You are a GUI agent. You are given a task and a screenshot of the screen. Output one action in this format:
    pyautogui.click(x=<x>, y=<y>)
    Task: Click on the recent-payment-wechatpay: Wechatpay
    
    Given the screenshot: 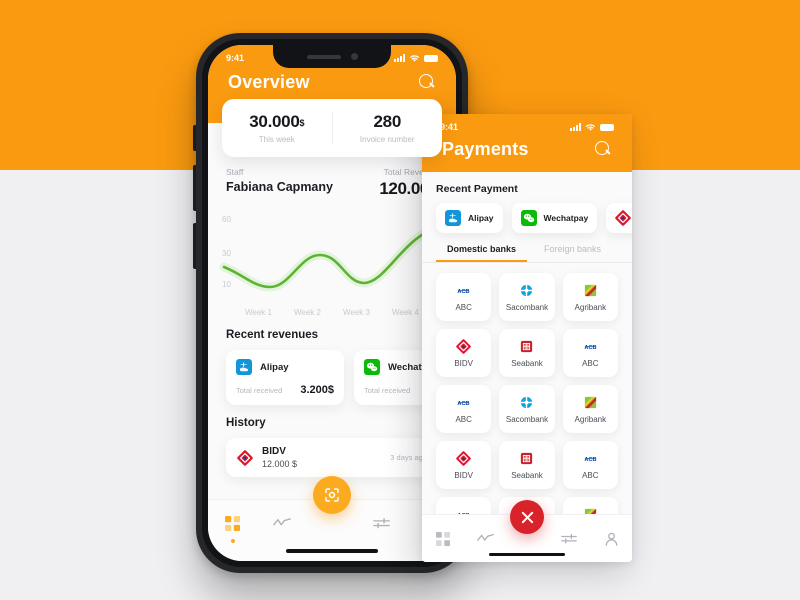 What is the action you would take?
    pyautogui.click(x=554, y=218)
    